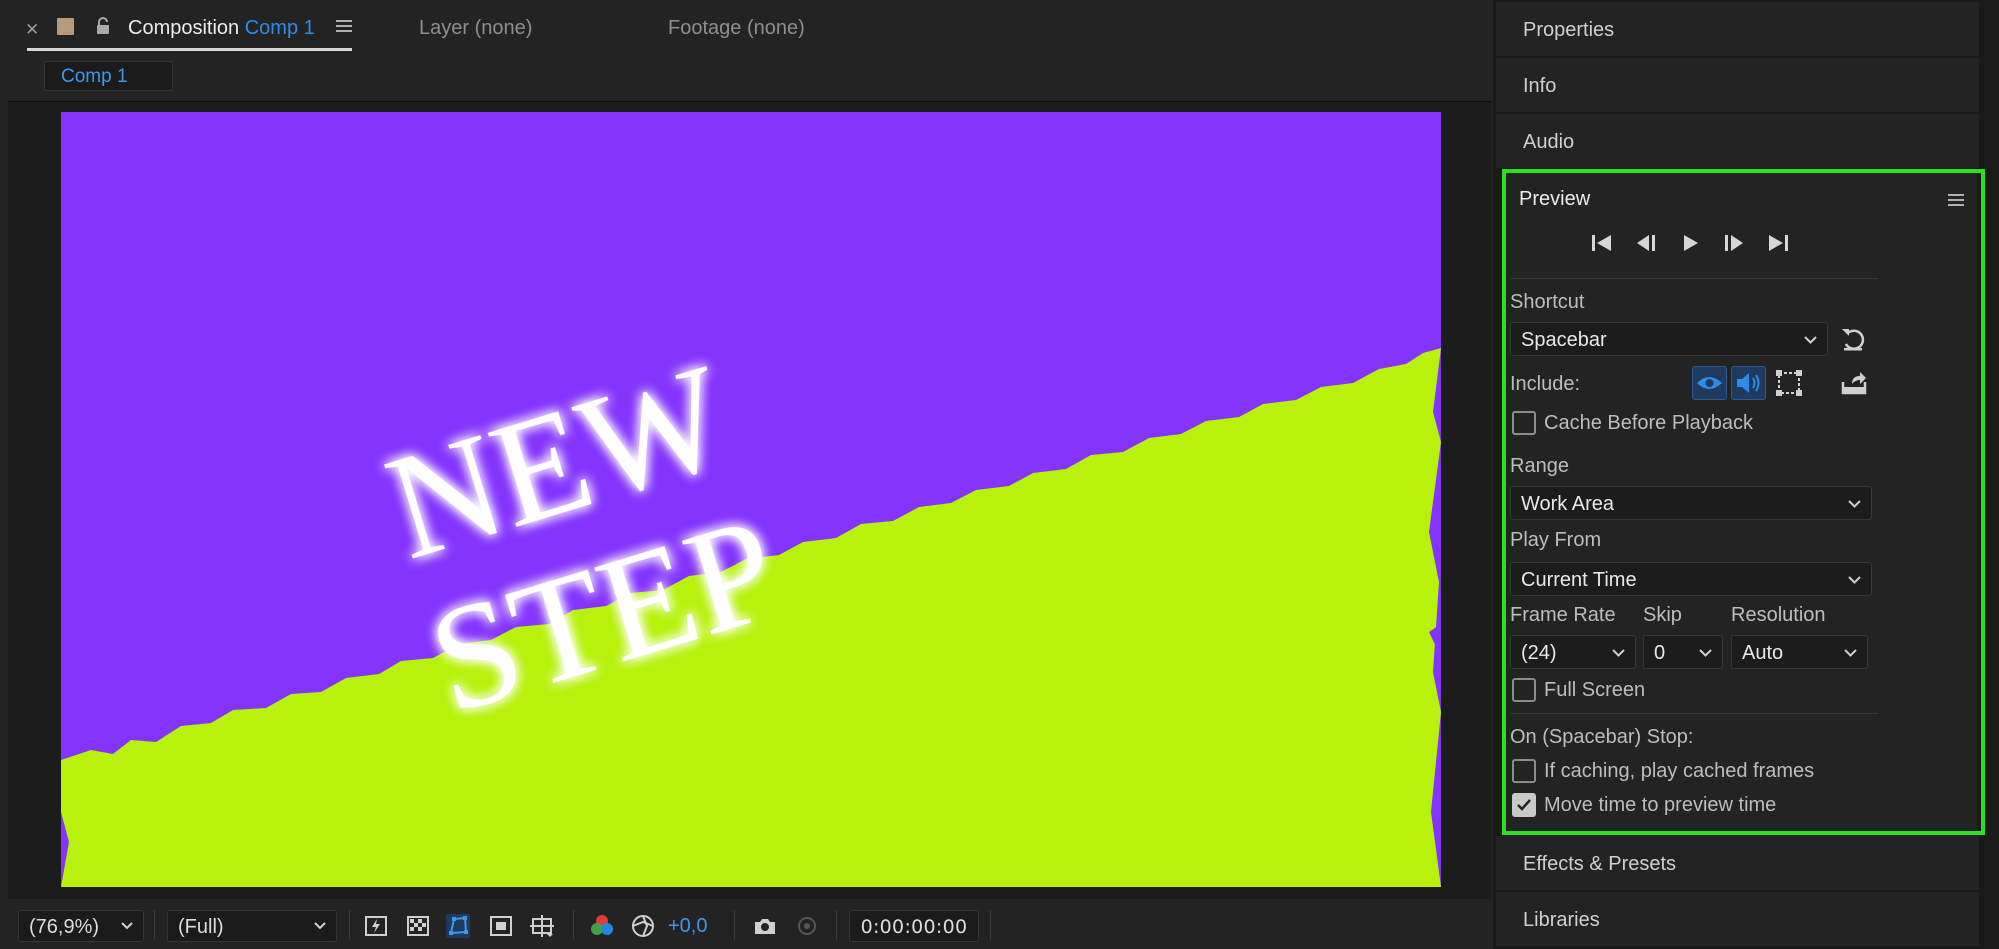  What do you see at coordinates (1649, 423) in the screenshot?
I see `cache-before-playback-label: Cache Before Playback` at bounding box center [1649, 423].